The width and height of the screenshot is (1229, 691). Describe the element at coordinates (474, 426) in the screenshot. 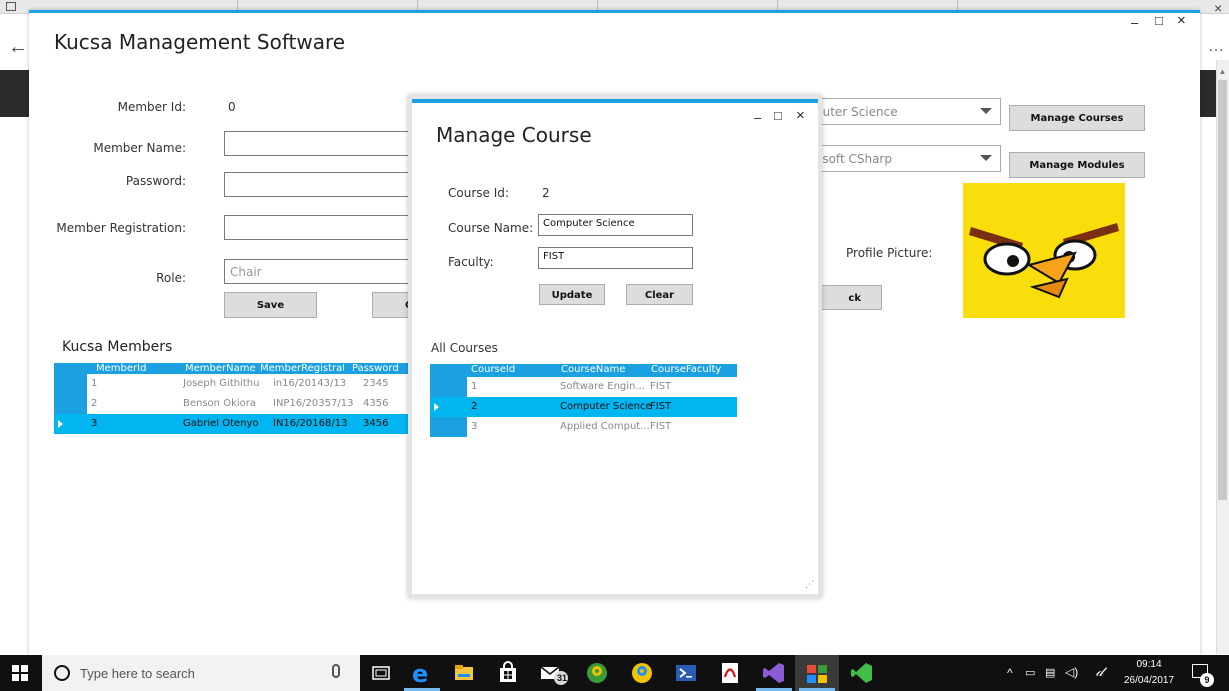

I see `cell-course-id: 3` at that location.